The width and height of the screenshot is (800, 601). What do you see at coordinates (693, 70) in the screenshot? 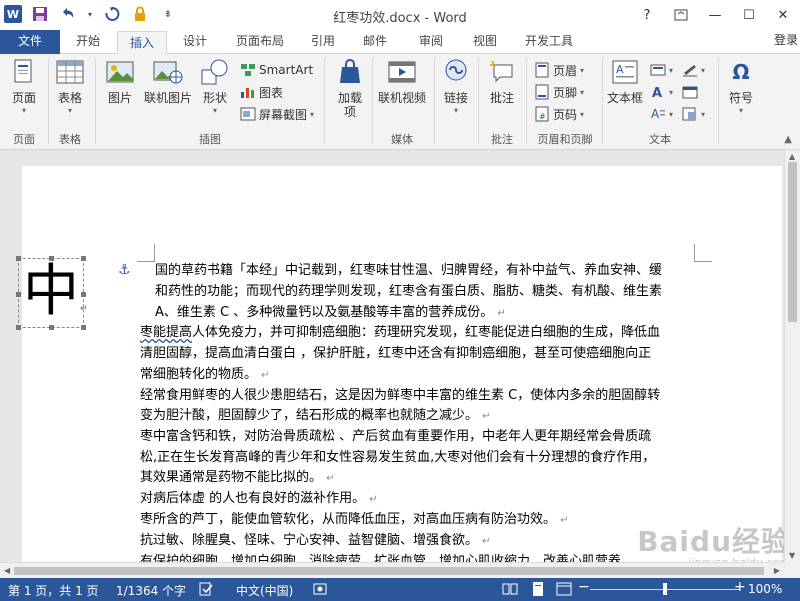
I see `signature-line-button: ▾` at bounding box center [693, 70].